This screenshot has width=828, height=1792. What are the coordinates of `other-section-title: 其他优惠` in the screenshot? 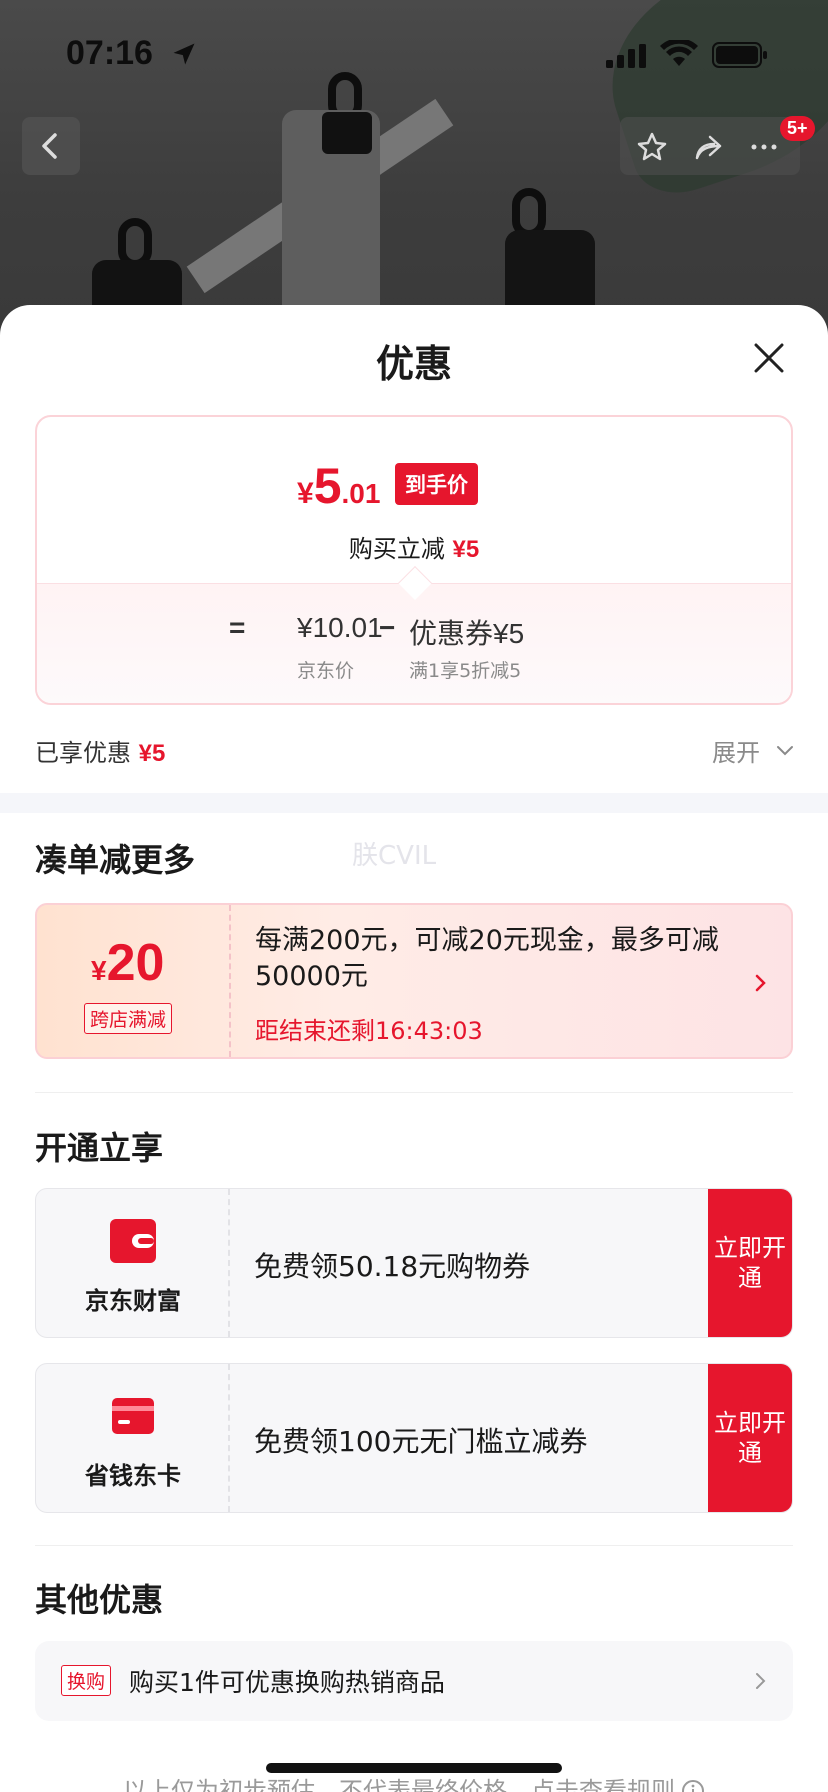 It's located at (99, 1600).